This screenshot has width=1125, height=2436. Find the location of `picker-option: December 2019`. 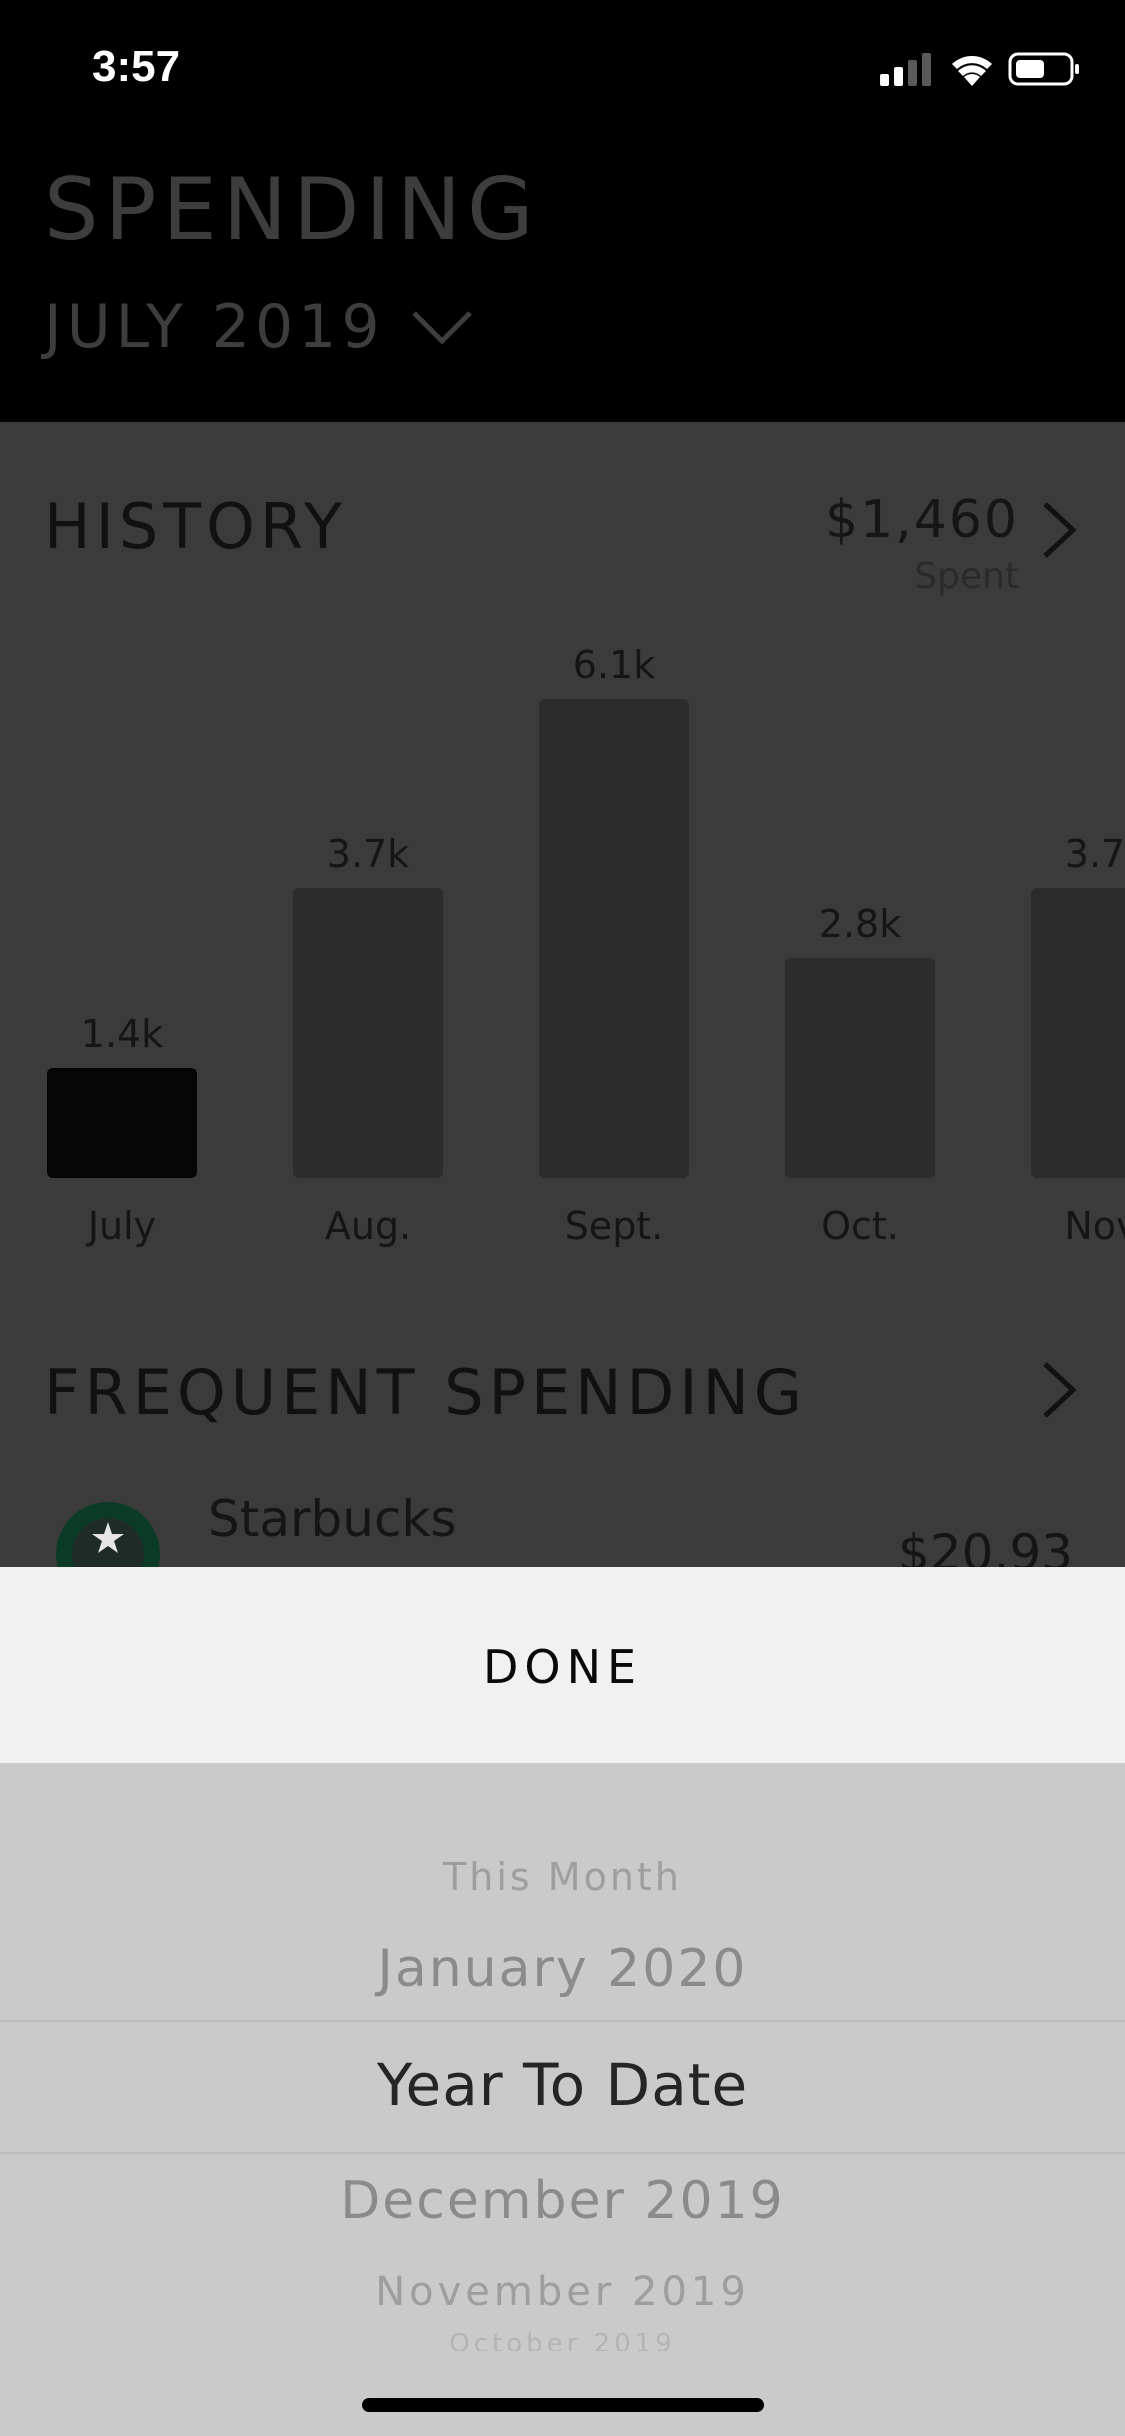

picker-option: December 2019 is located at coordinates (562, 2201).